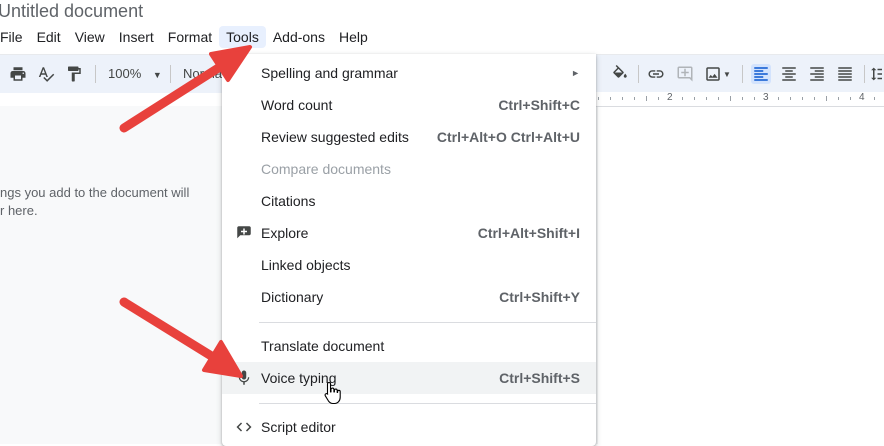 This screenshot has height=446, width=884. What do you see at coordinates (409, 427) in the screenshot?
I see `menu-item-script-editor: Script editor` at bounding box center [409, 427].